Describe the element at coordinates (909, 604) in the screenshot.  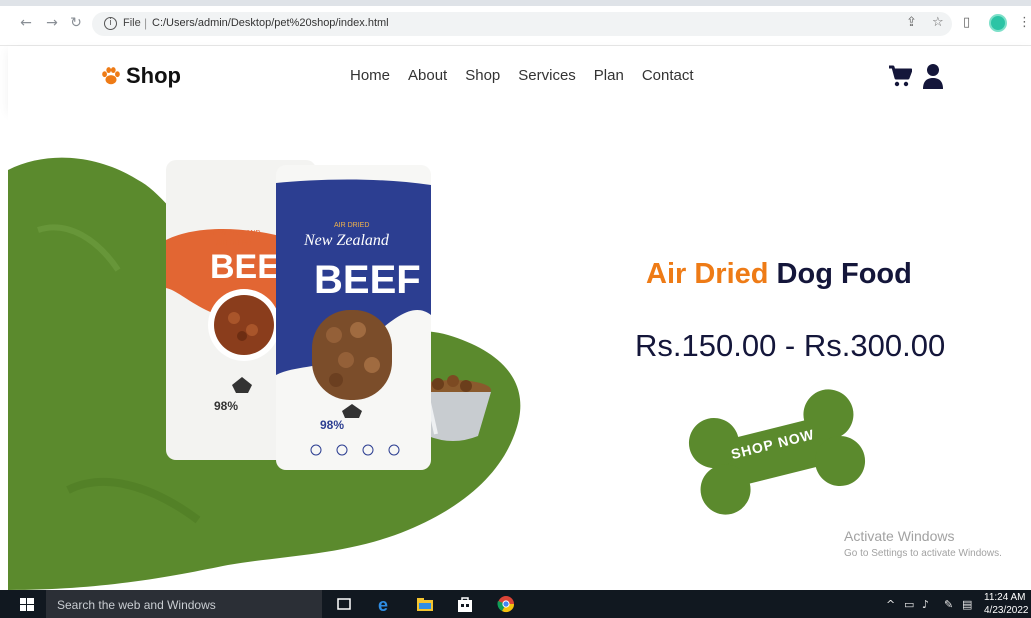
I see `battery-icon: ▭` at that location.